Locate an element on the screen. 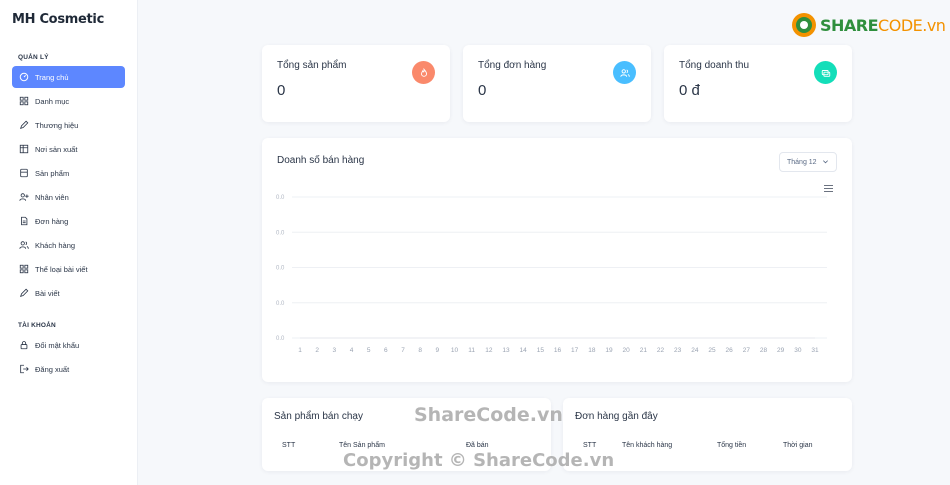  sidebar-item-origins: Nơi sản xuất is located at coordinates (68, 149).